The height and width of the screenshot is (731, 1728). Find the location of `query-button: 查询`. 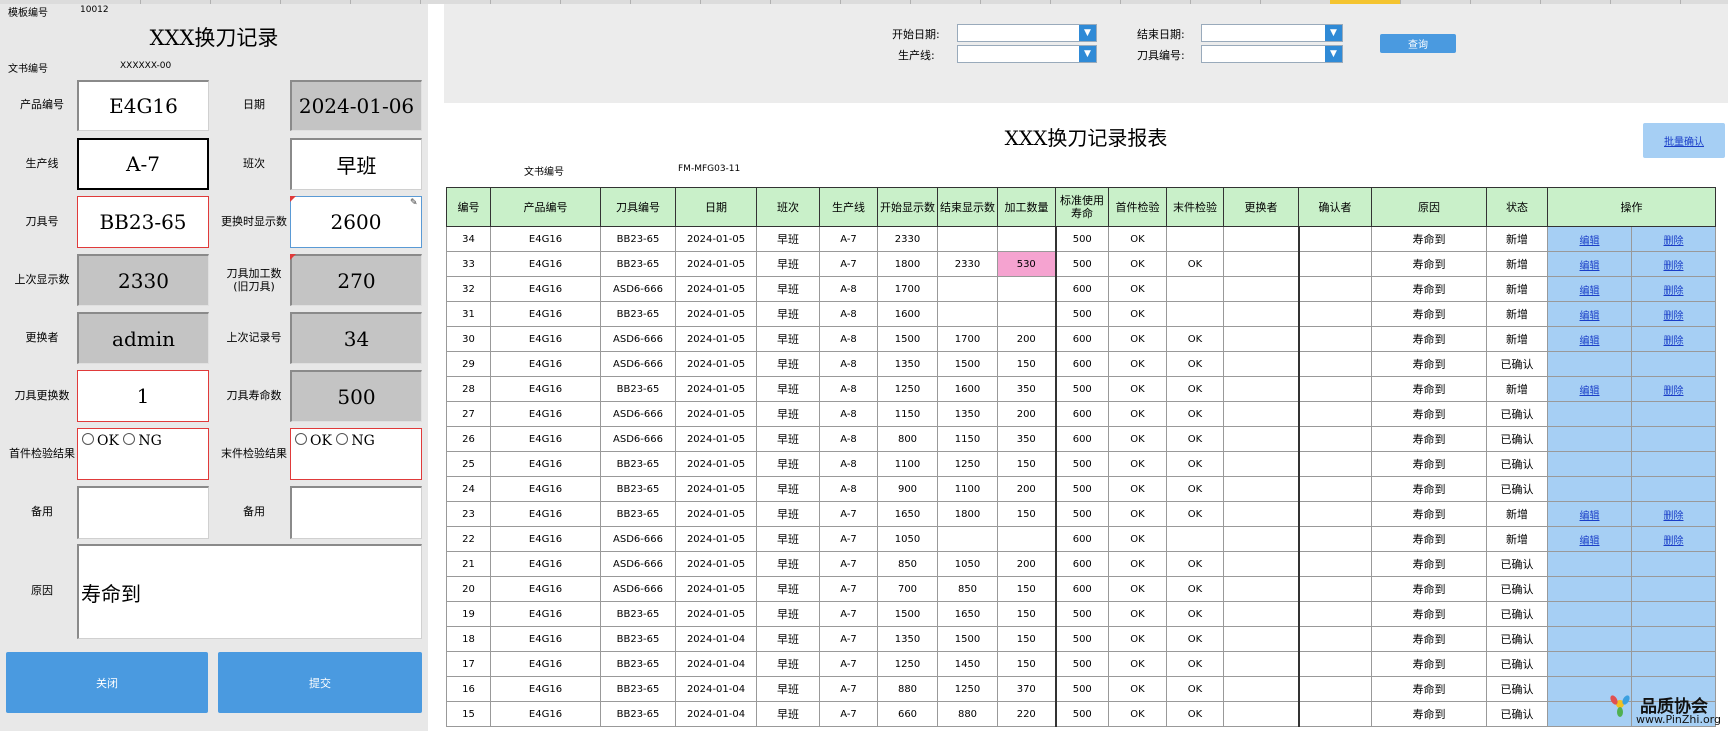

query-button: 查询 is located at coordinates (1418, 43).